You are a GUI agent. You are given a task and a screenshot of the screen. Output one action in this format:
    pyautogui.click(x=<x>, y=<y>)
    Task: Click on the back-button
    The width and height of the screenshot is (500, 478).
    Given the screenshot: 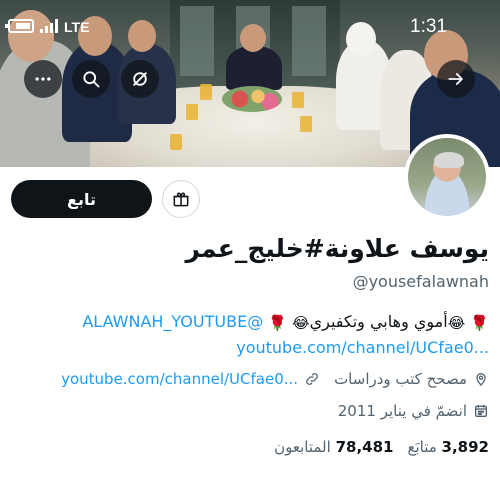 What is the action you would take?
    pyautogui.click(x=456, y=79)
    